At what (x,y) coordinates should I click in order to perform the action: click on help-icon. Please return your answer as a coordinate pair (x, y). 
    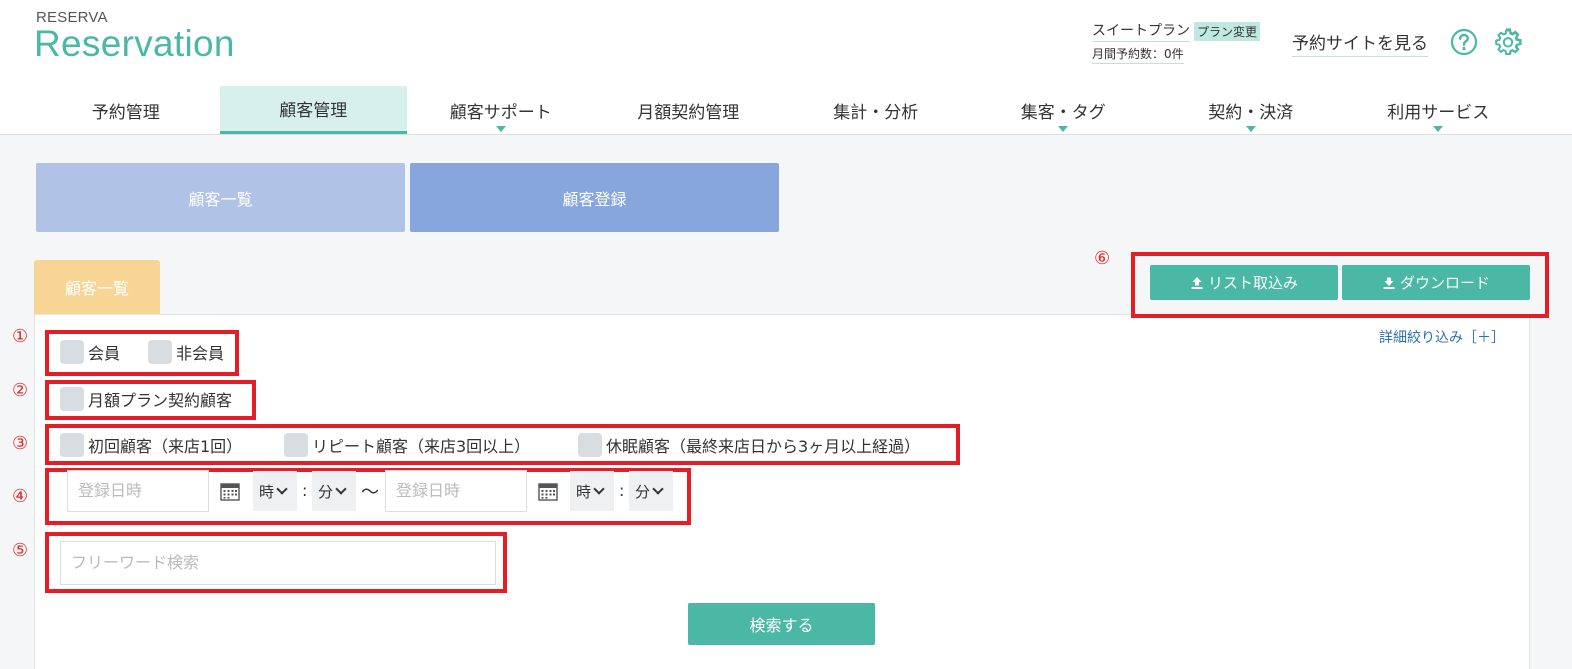
    Looking at the image, I should click on (1464, 42).